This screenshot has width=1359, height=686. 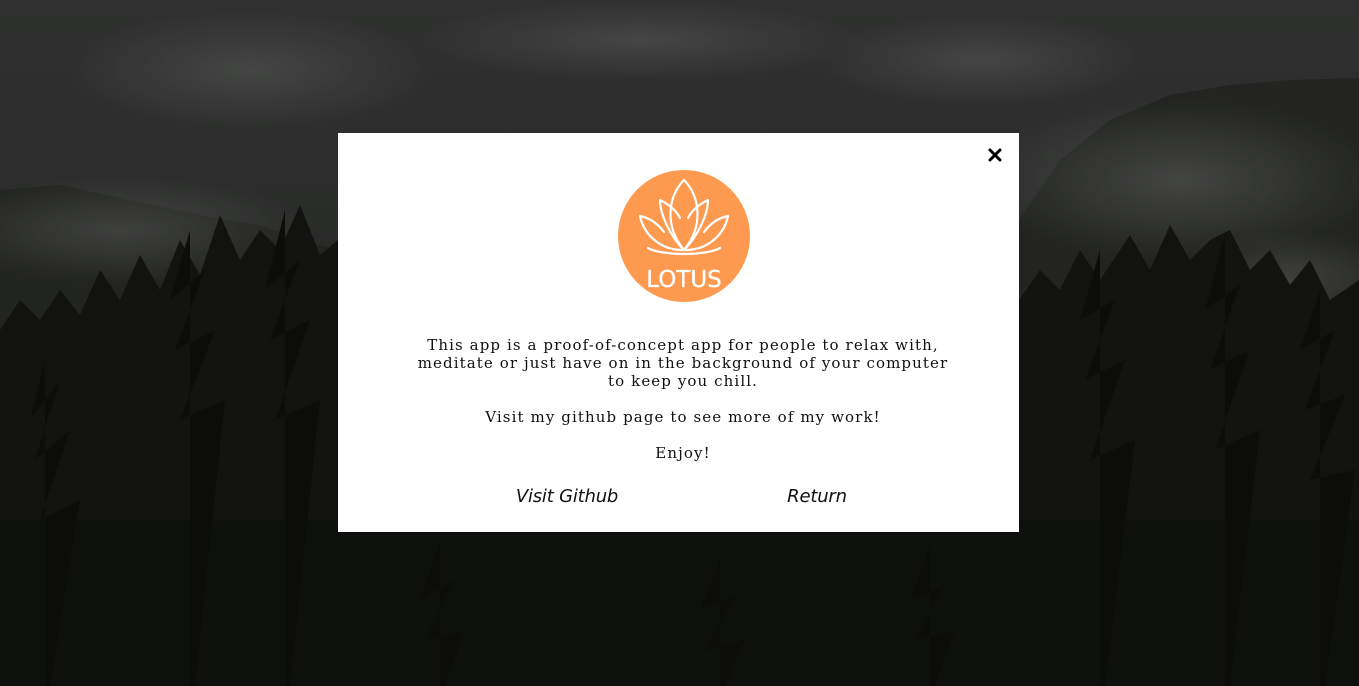 What do you see at coordinates (684, 236) in the screenshot?
I see `lotus-logo: LOTUS` at bounding box center [684, 236].